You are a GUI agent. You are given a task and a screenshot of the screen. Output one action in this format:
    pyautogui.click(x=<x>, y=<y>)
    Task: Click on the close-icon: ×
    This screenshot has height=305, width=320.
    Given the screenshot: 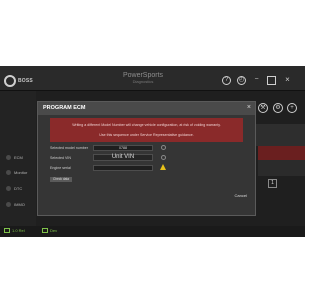 What is the action you would take?
    pyautogui.click(x=249, y=108)
    